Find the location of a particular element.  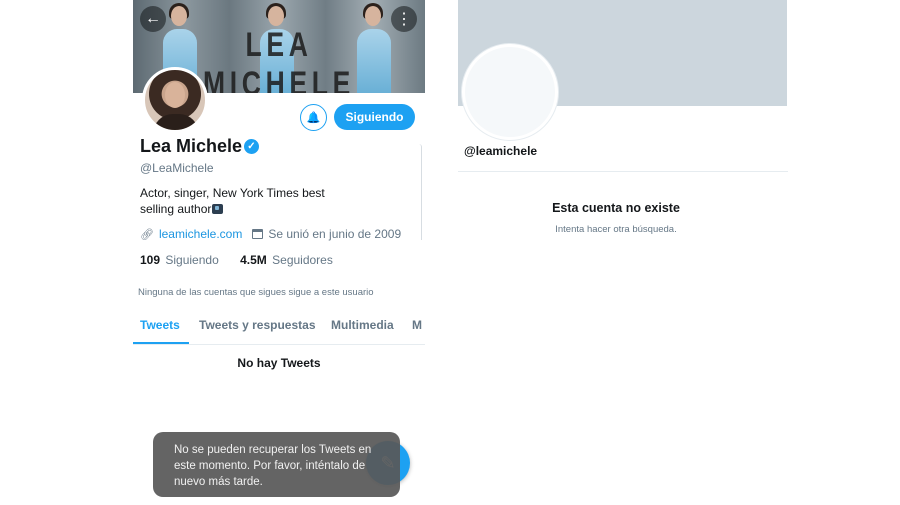

website-link: leamichele.com is located at coordinates (200, 234).